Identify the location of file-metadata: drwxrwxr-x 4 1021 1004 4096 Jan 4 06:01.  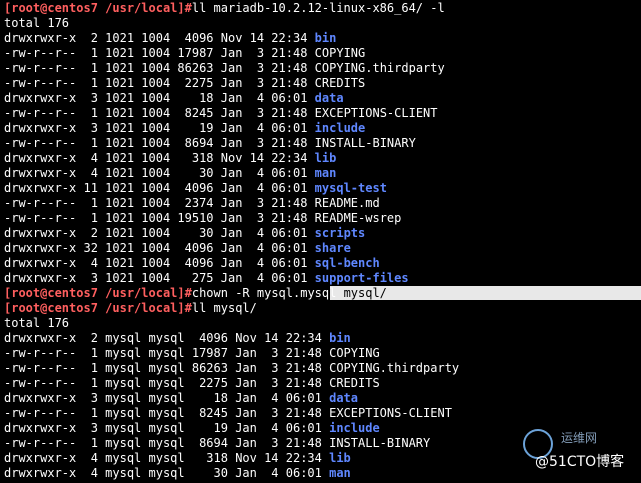
(159, 263).